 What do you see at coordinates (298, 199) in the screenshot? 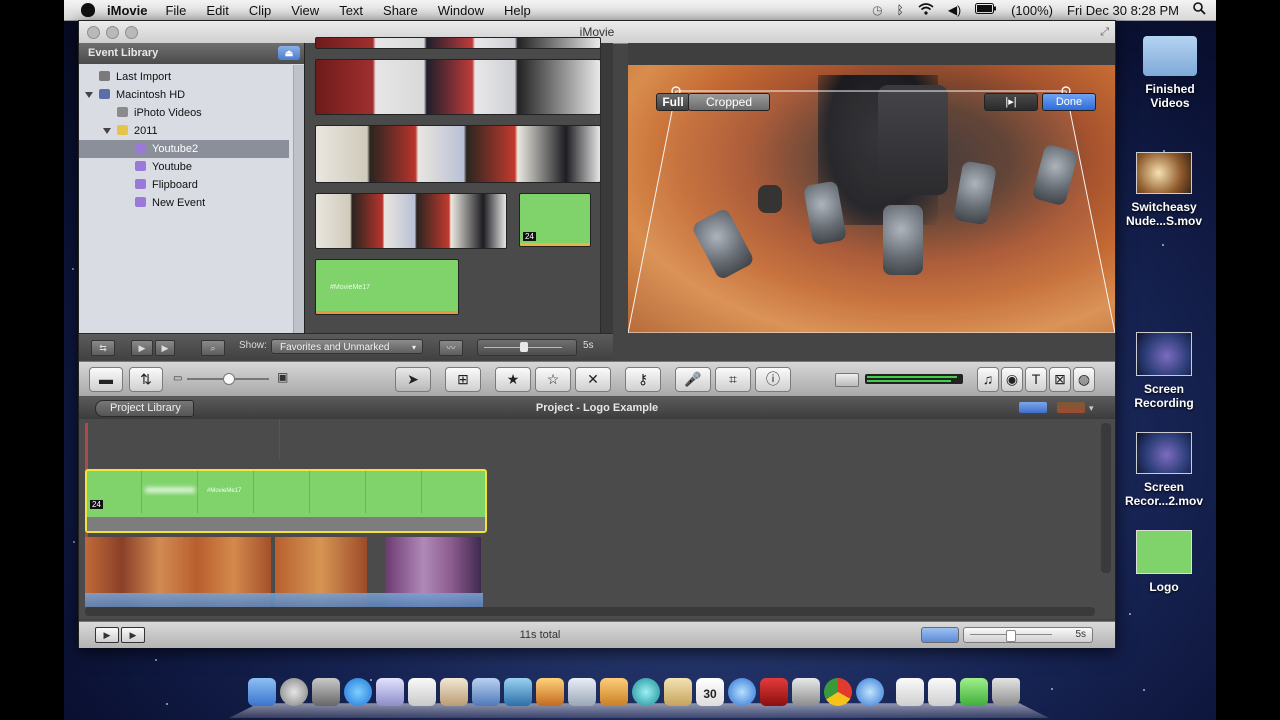
I see `library-scrollbar` at bounding box center [298, 199].